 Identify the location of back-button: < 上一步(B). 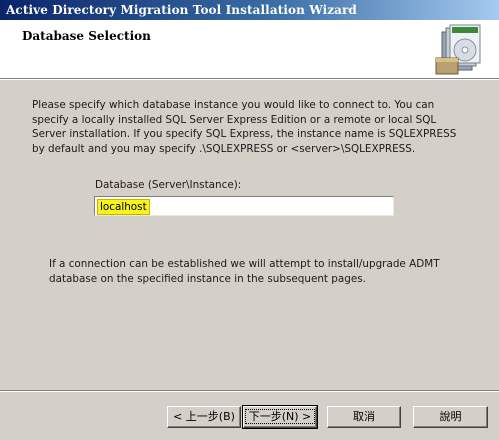
(204, 417).